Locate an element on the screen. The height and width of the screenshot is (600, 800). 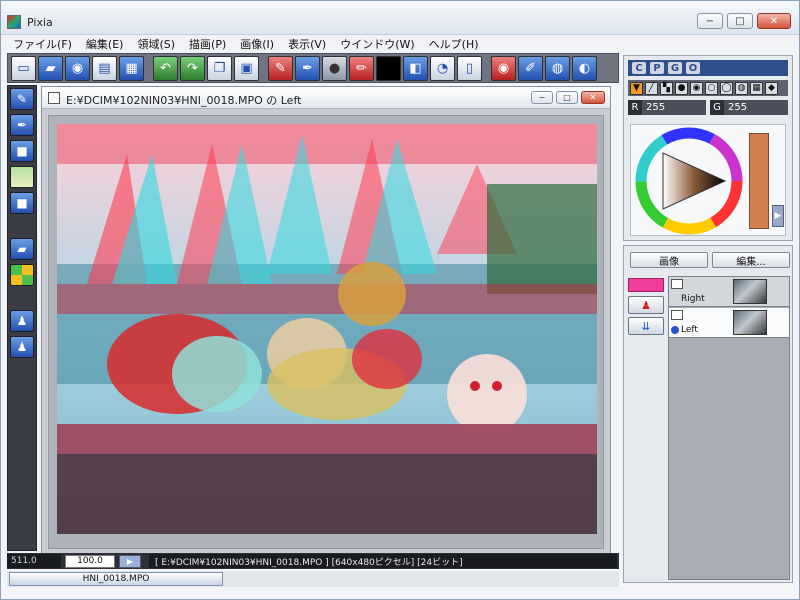
main-toolbar: ▭ ▰ ◉ ▤ ▦ ↶ ↷ ❐ ▣ ✎ ✒ ● ✏ ◧ ◔ ▯ ◉ ✐ ◍ ◐ is located at coordinates (313, 68).